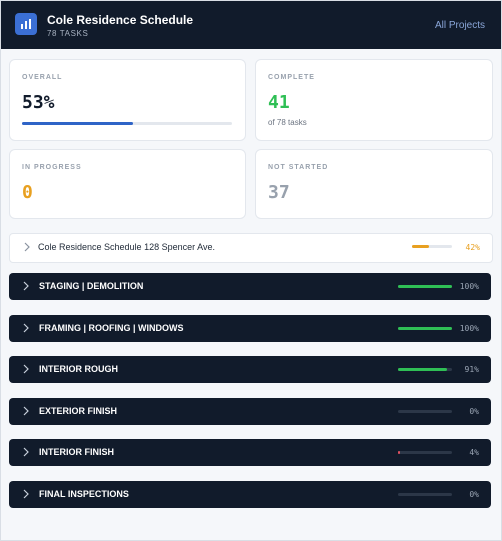 The image size is (502, 541). What do you see at coordinates (279, 192) in the screenshot?
I see `not-started-value: 37` at bounding box center [279, 192].